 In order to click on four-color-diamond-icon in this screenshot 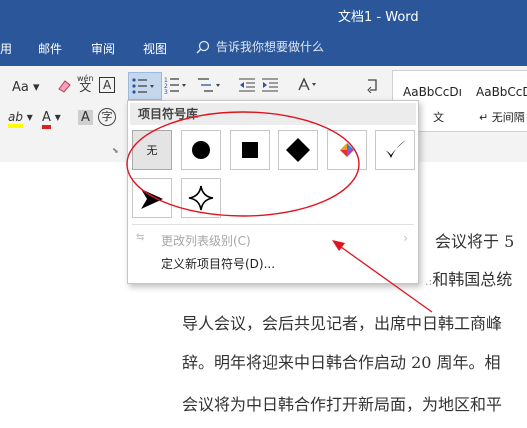, I will do `click(347, 150)`.